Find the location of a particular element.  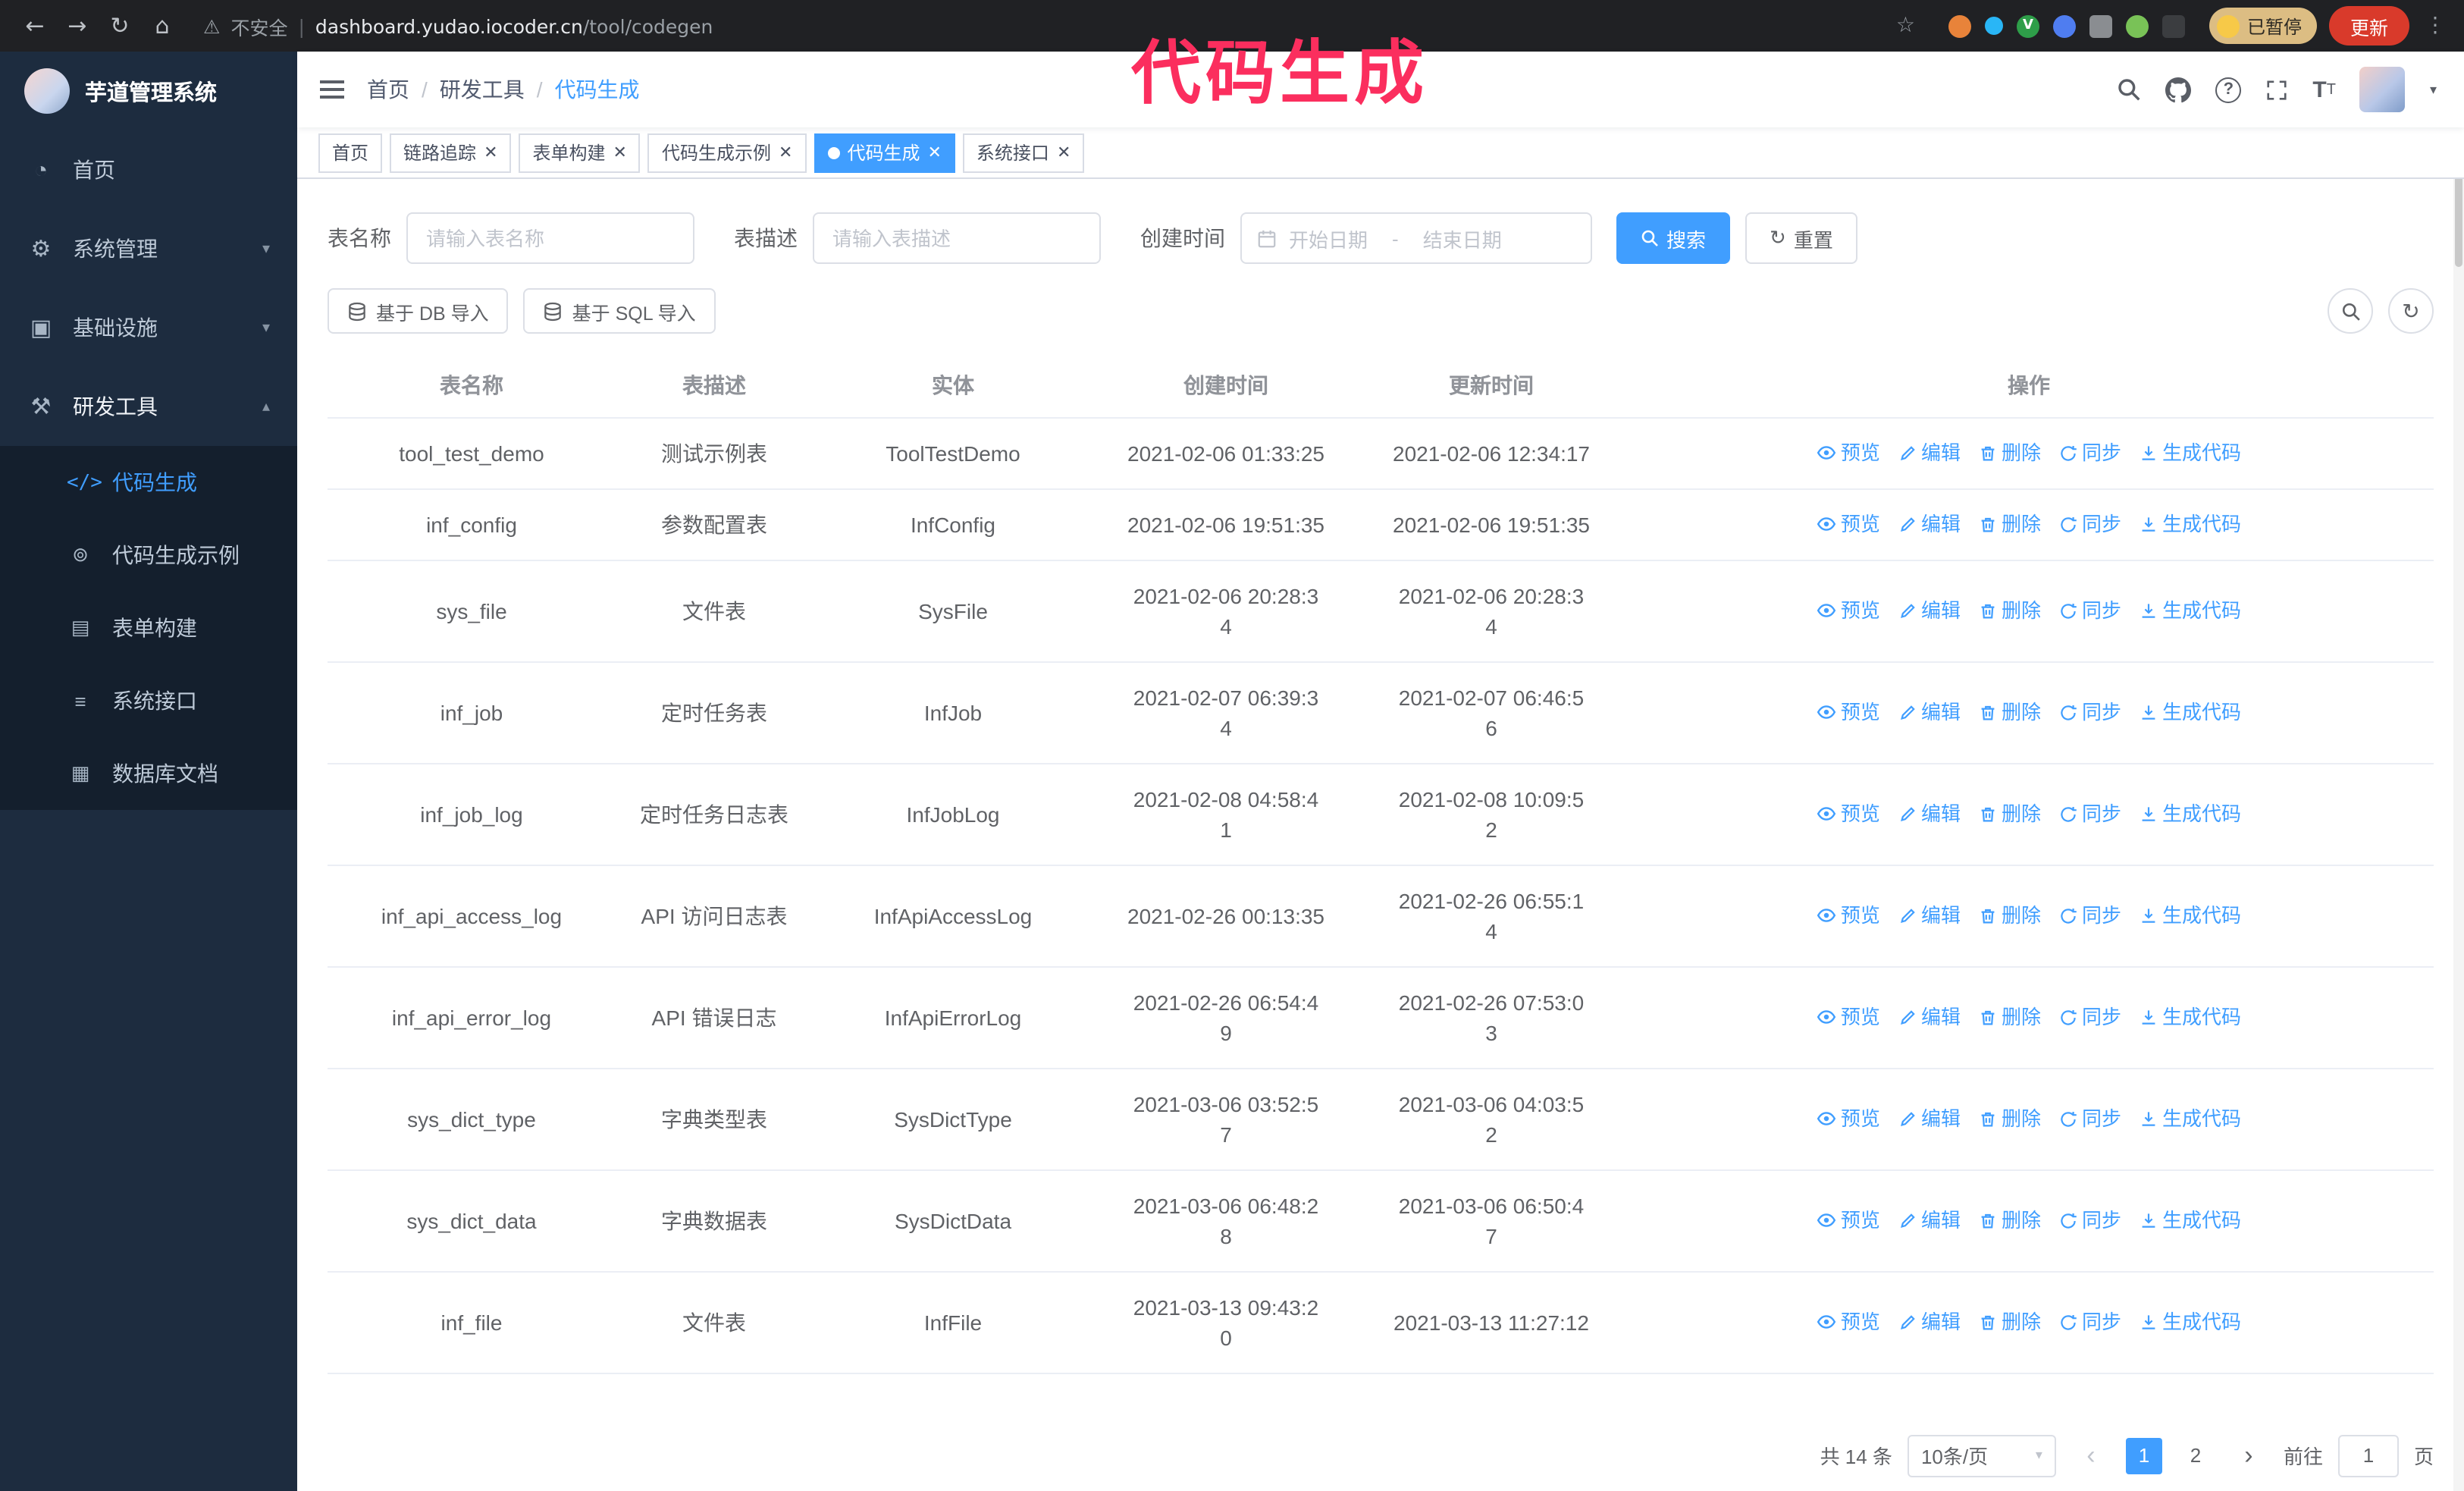

search-icon is located at coordinates (2129, 89).